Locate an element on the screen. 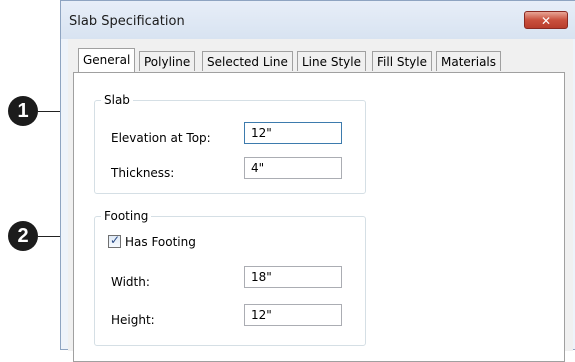  title-bar: Slab Specification ✕ is located at coordinates (318, 20).